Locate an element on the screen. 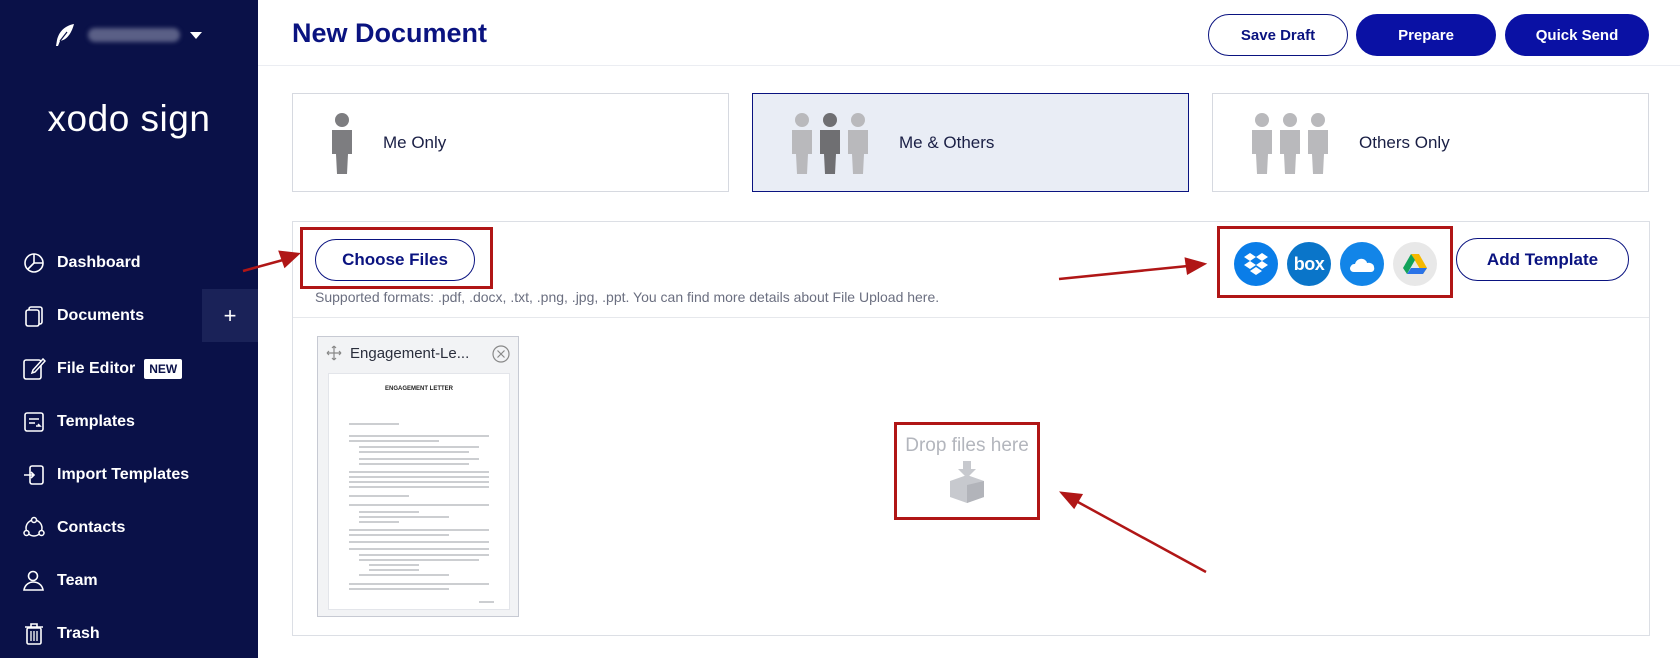 The image size is (1680, 658). add-template-button: Add Template is located at coordinates (1542, 259).